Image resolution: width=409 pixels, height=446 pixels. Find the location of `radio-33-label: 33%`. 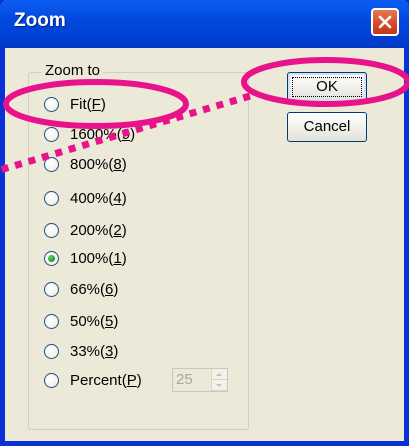

radio-33-label: 33% is located at coordinates (85, 351).